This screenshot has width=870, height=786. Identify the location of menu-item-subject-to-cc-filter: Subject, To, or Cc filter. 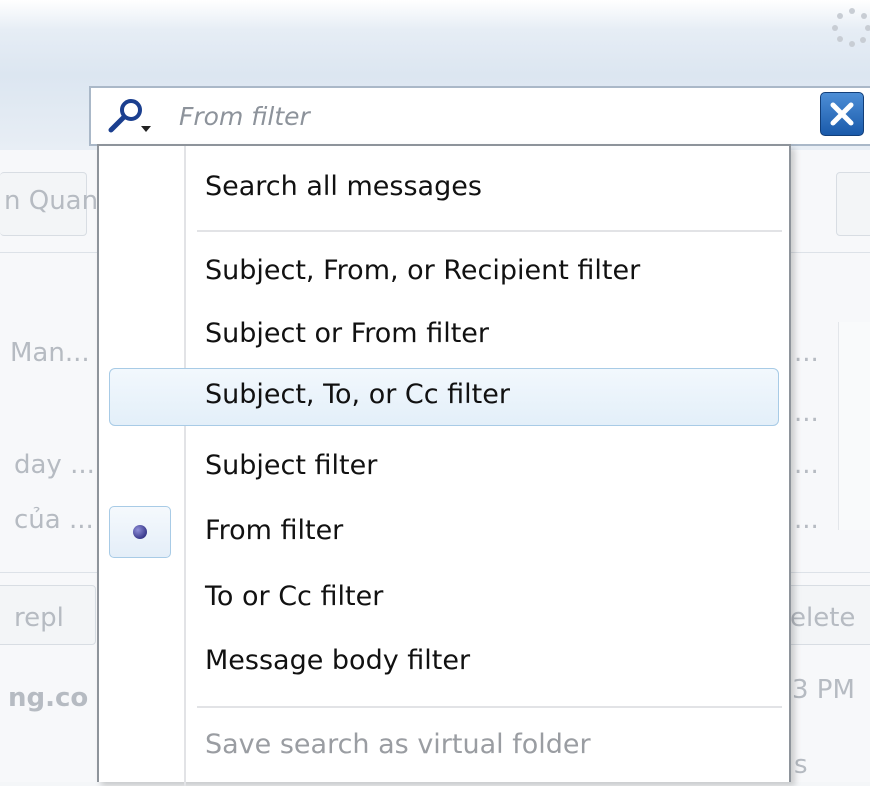
(444, 397).